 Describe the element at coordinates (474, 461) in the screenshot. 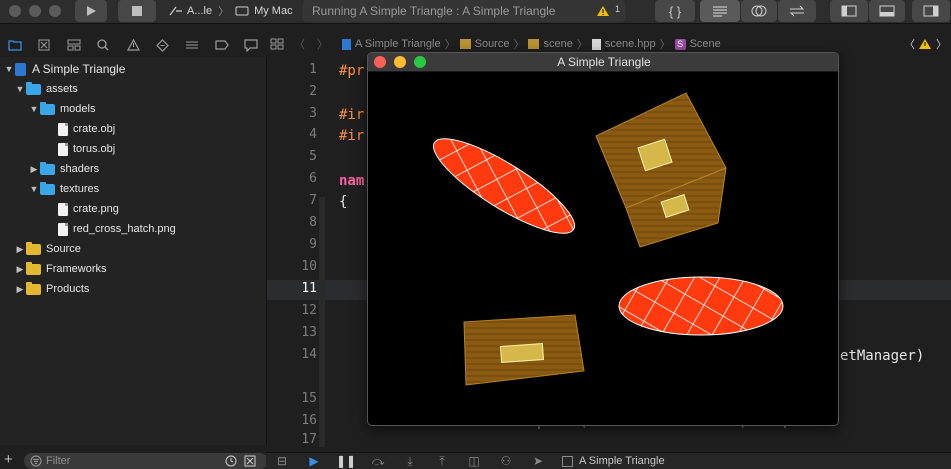

I see `view-hierarchy-icon: ◫` at that location.